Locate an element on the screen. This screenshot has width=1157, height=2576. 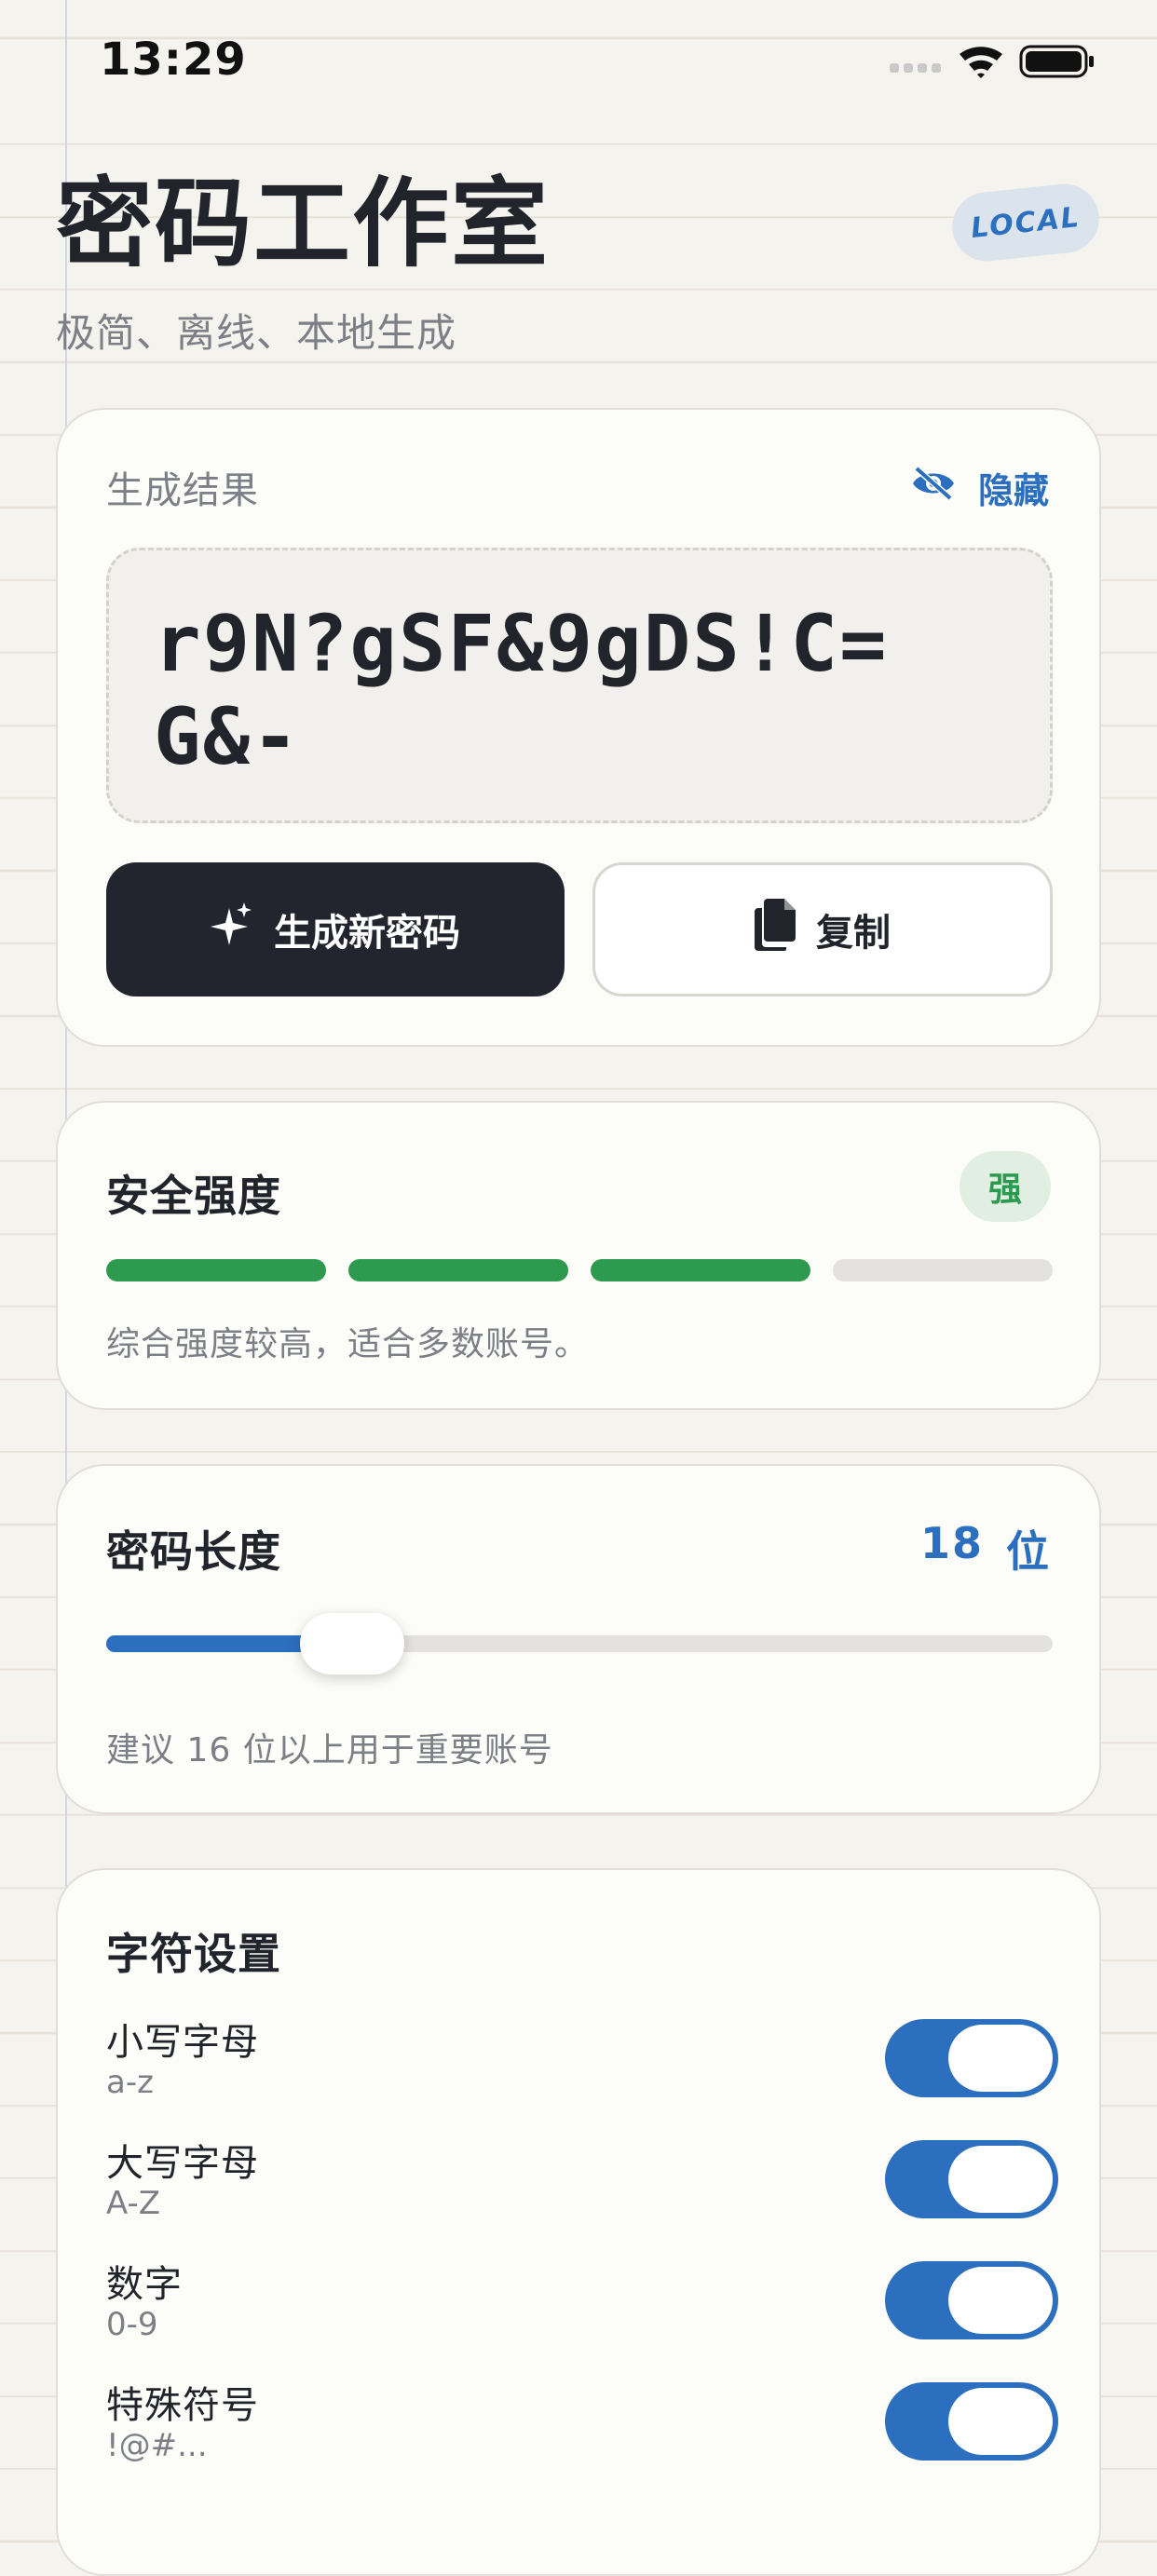
toggle-label: 数字 is located at coordinates (144, 2284).